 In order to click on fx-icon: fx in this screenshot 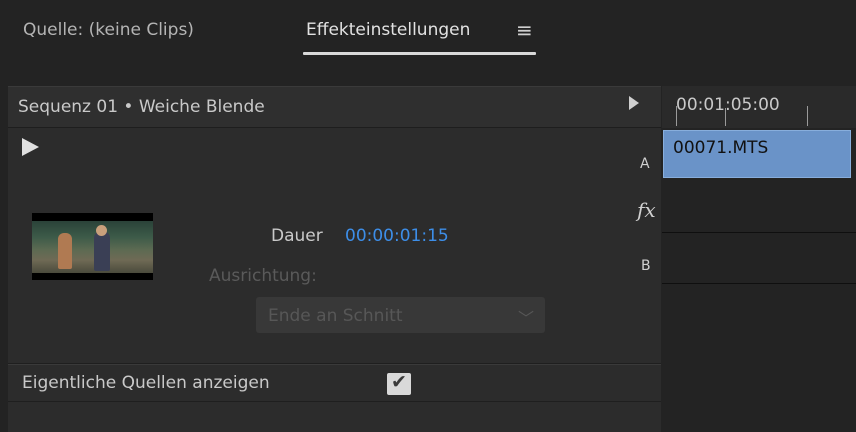, I will do `click(646, 210)`.